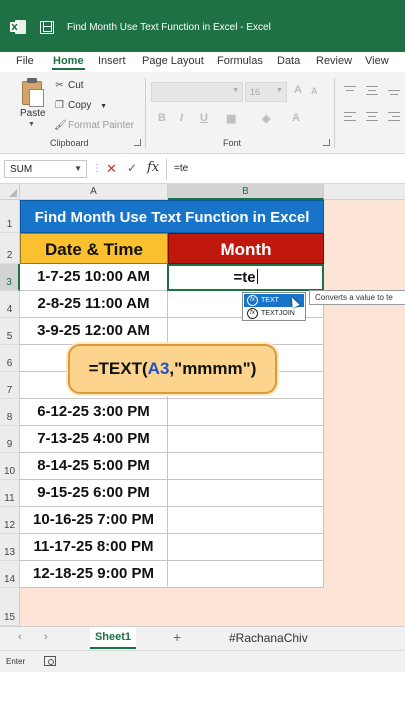 The width and height of the screenshot is (405, 720). I want to click on formula-input: =te, so click(181, 168).